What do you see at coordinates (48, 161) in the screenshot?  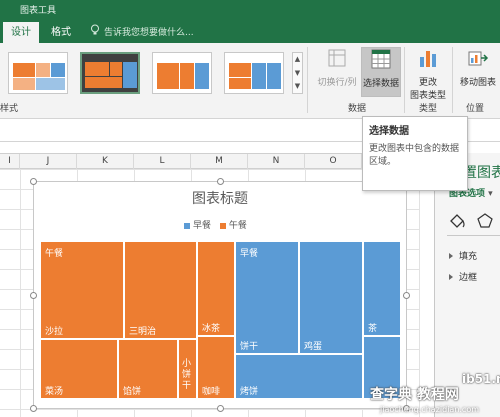 I see `column-header: J` at bounding box center [48, 161].